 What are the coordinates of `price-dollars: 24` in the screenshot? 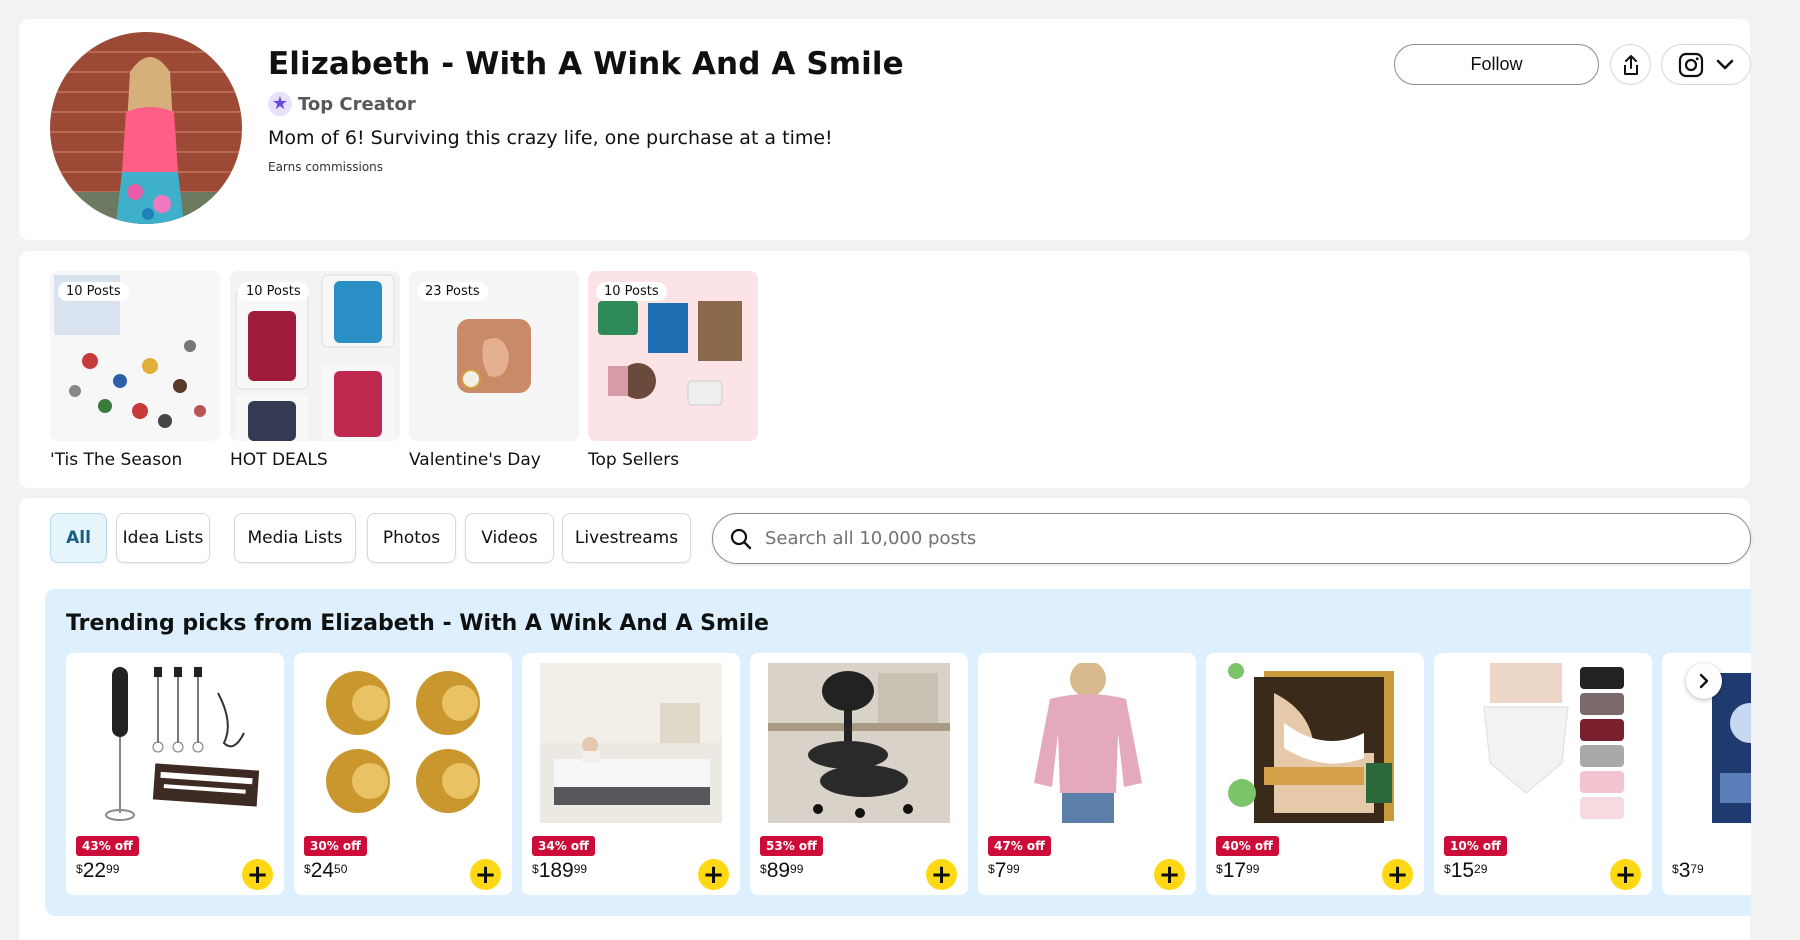 It's located at (322, 870).